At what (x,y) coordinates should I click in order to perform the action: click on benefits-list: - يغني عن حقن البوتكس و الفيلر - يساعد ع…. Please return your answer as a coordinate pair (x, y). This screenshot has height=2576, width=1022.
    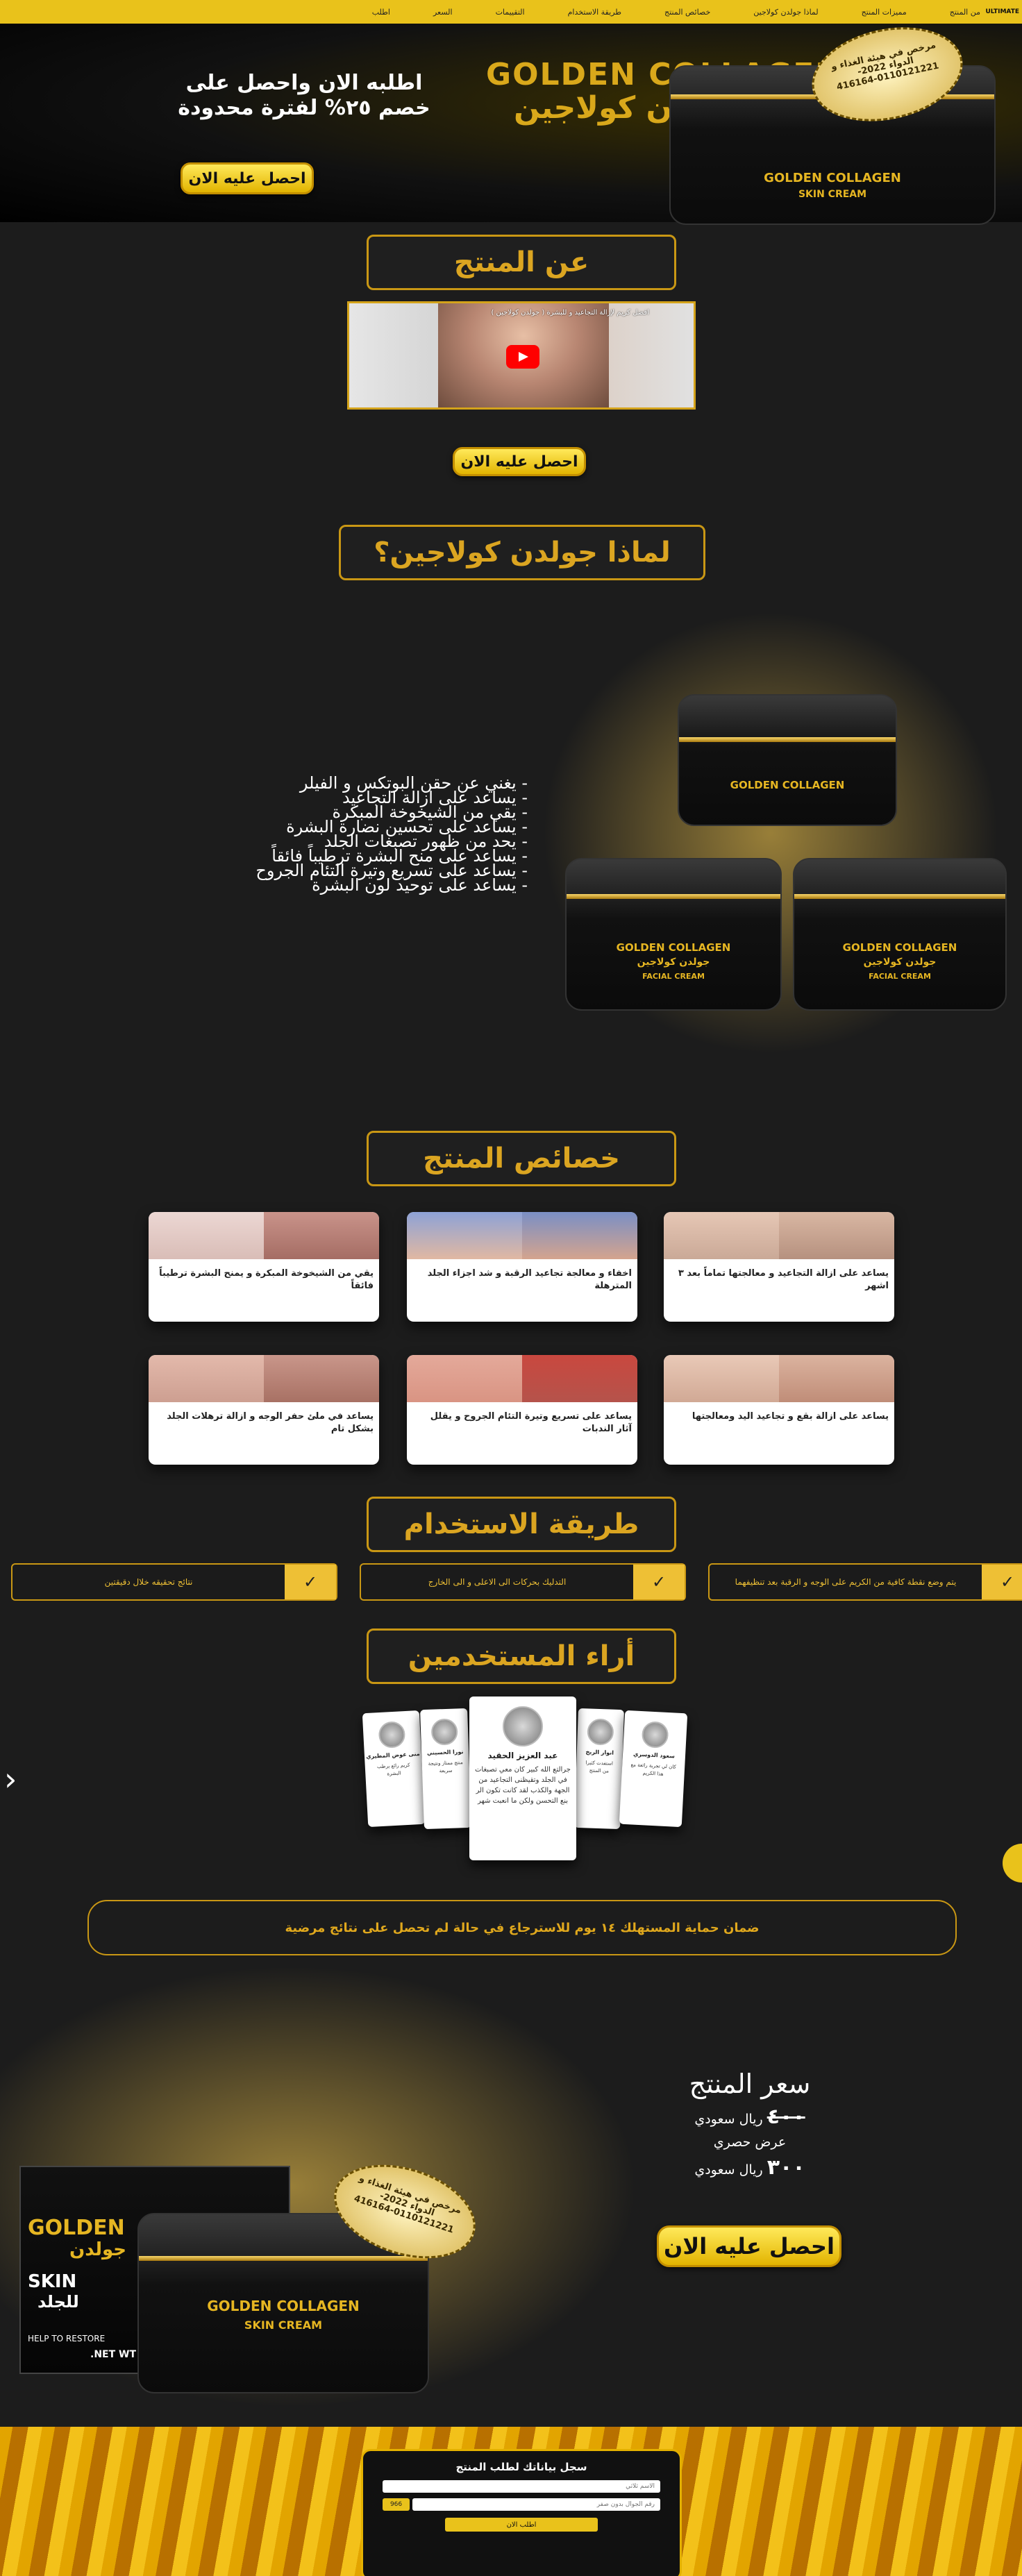
    Looking at the image, I should click on (375, 835).